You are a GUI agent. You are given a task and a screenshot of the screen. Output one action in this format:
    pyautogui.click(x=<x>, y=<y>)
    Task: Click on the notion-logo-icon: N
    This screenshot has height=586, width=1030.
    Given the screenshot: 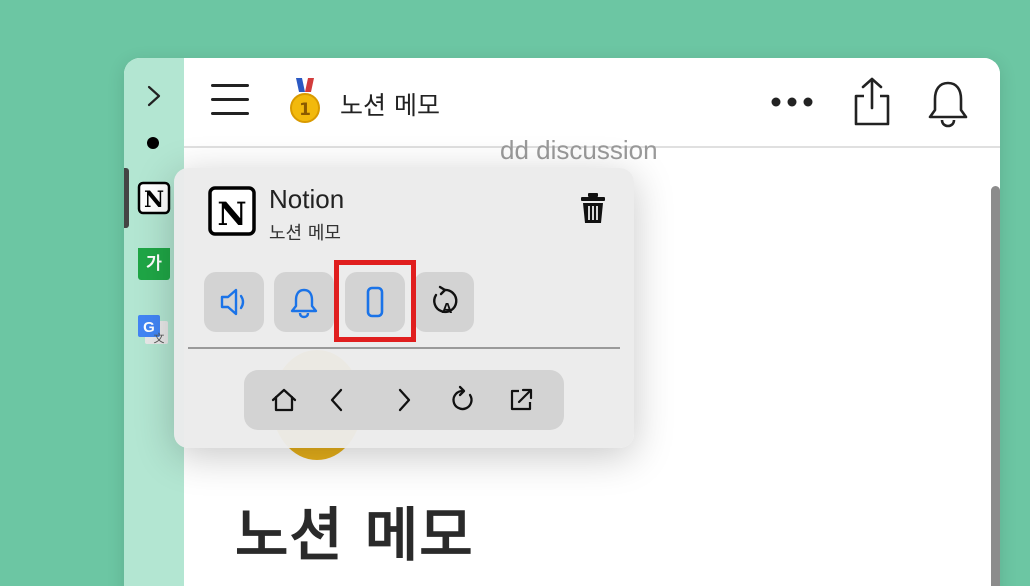 What is the action you would take?
    pyautogui.click(x=232, y=211)
    